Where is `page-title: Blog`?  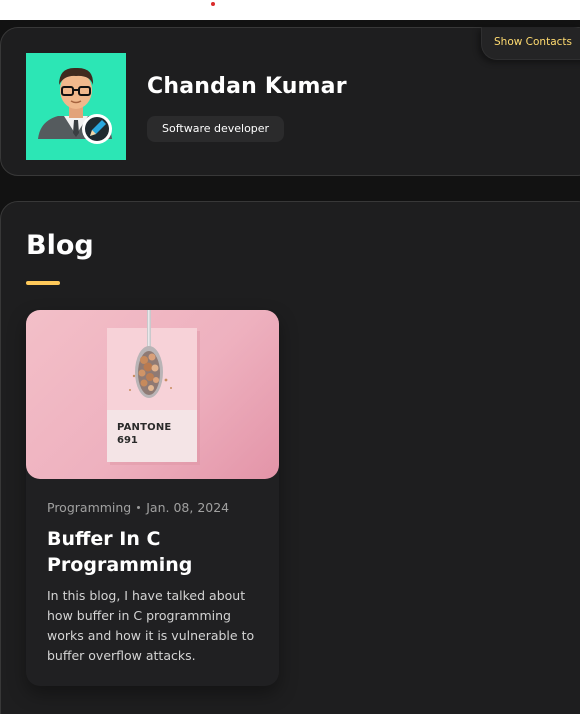 page-title: Blog is located at coordinates (60, 245).